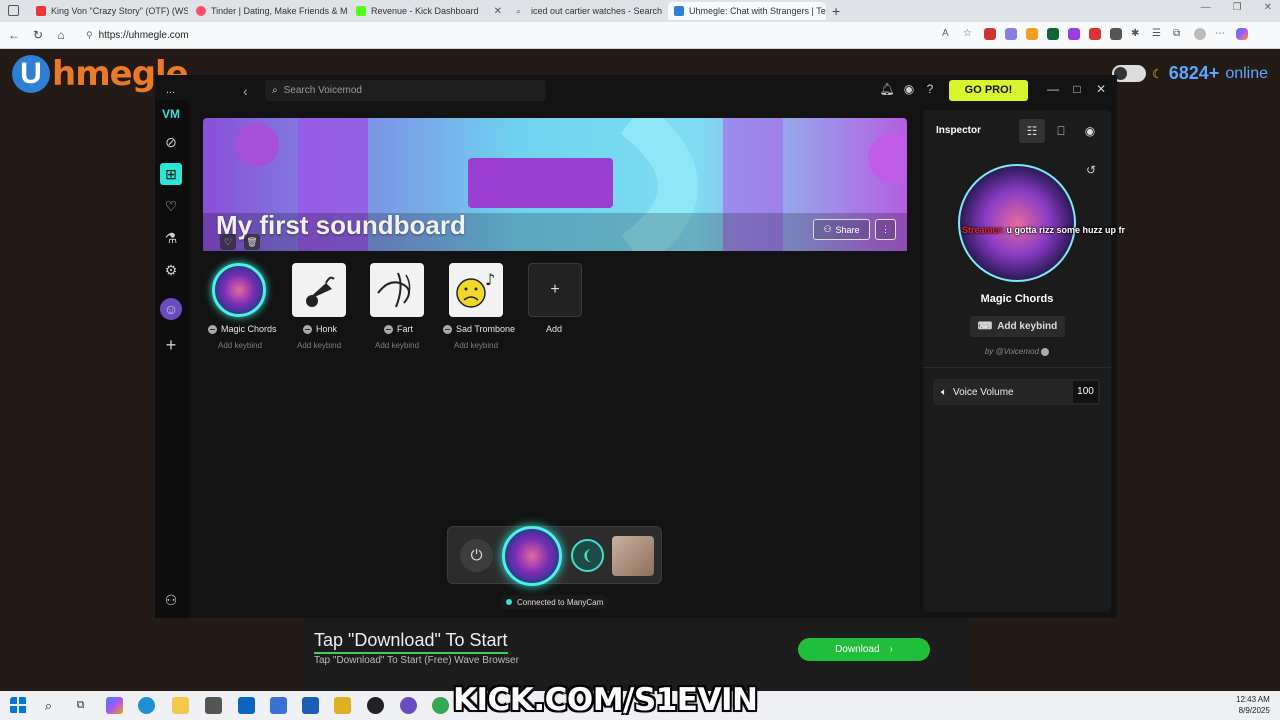 The width and height of the screenshot is (1280, 720). I want to click on sound-label-sad-trombone: Sad Trombone, so click(479, 329).